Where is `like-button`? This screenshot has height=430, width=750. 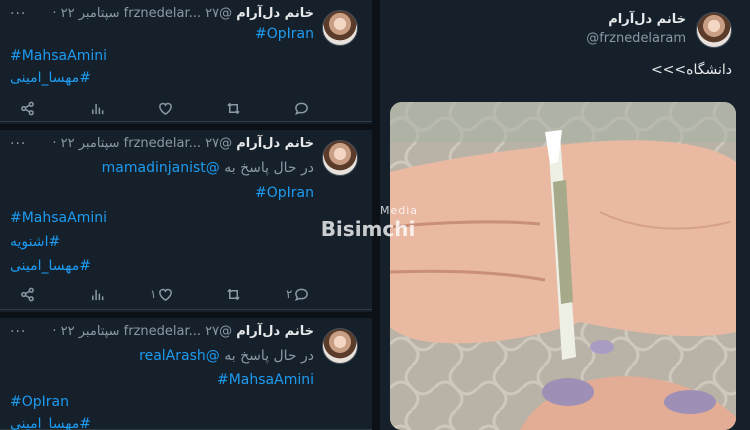 like-button is located at coordinates (166, 108).